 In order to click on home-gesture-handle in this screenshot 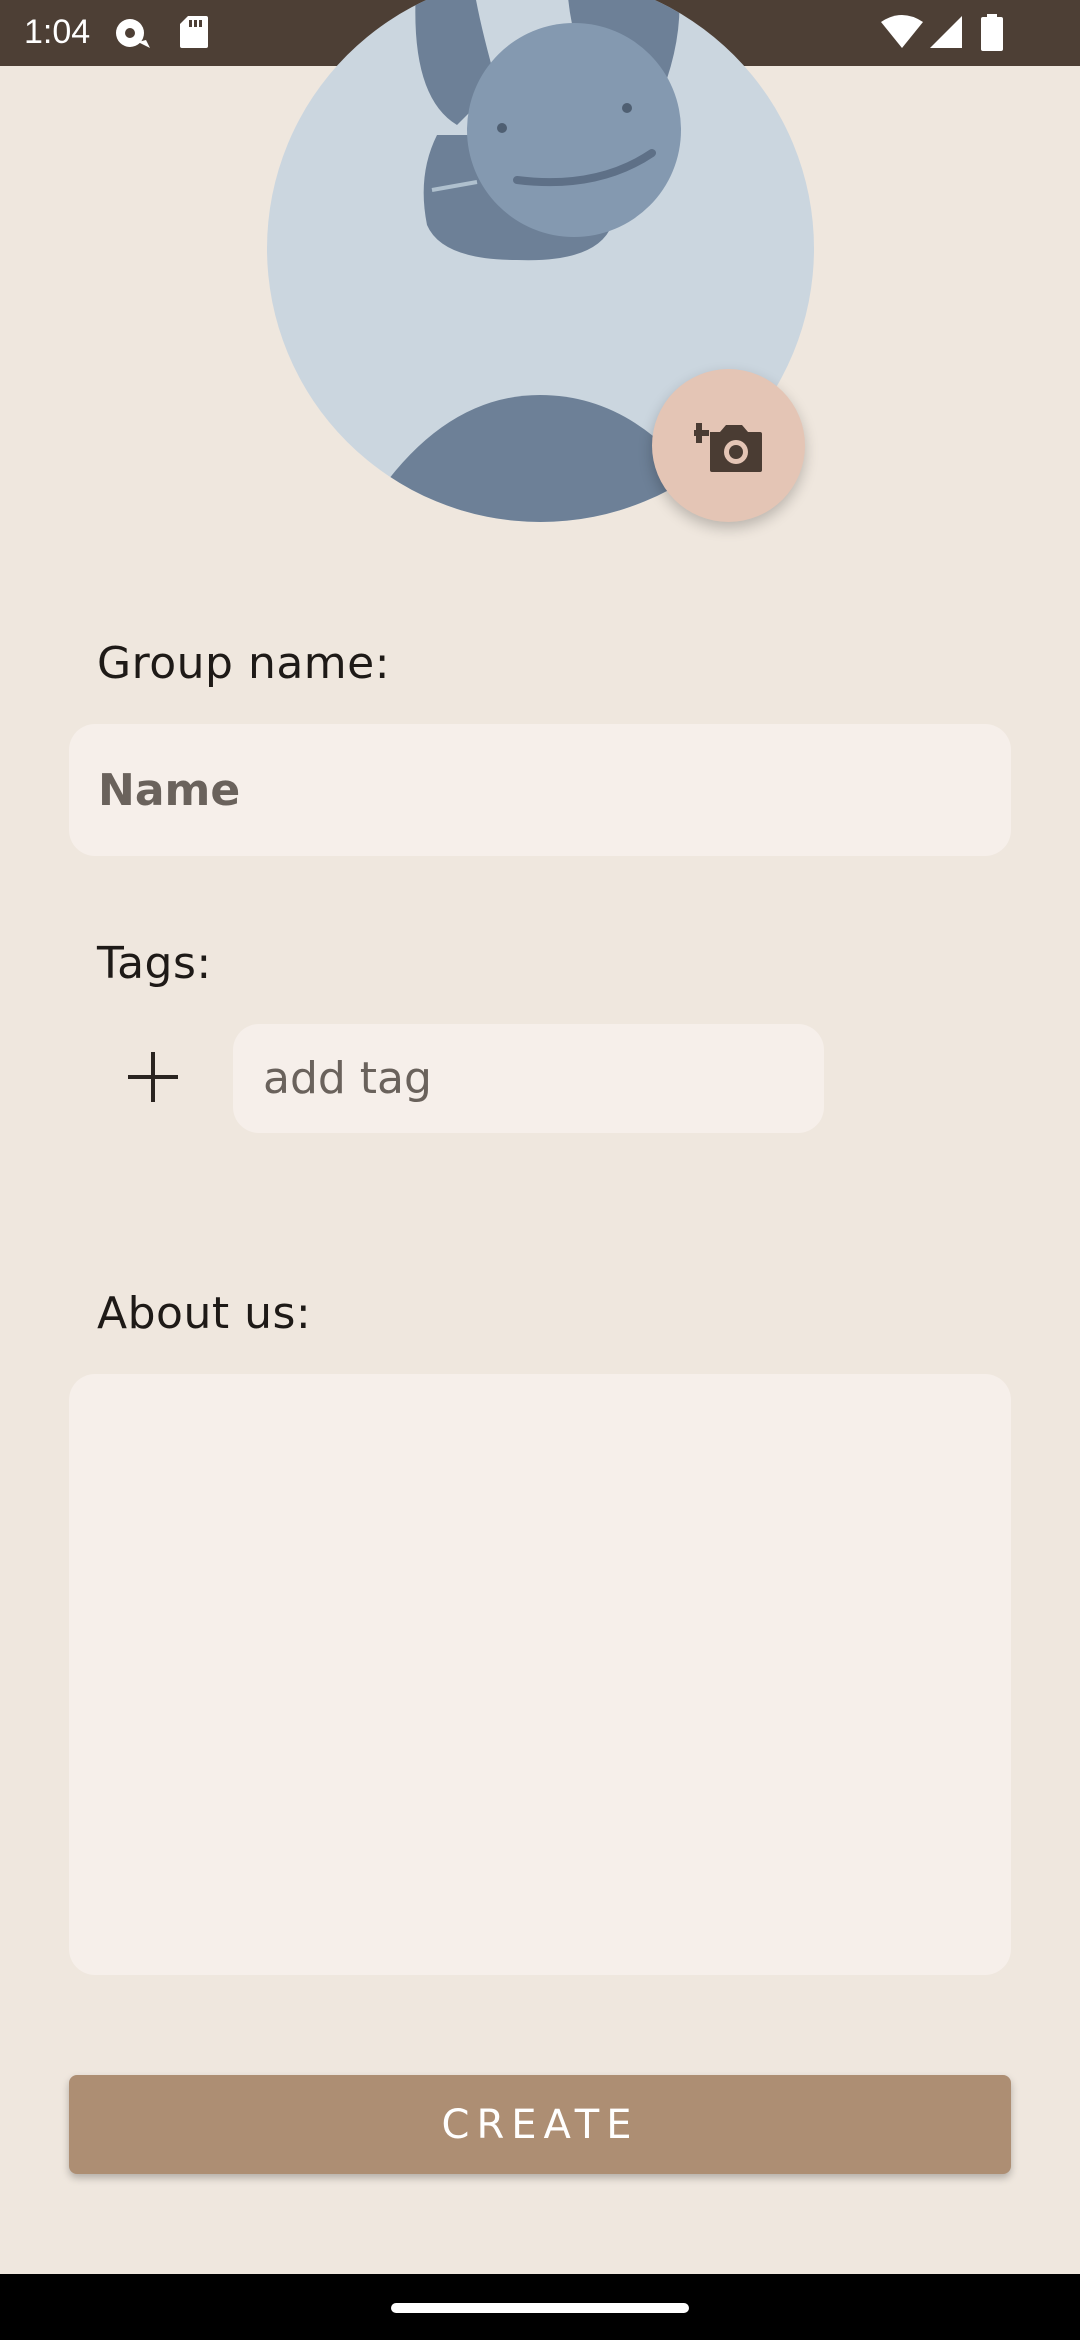, I will do `click(540, 2308)`.